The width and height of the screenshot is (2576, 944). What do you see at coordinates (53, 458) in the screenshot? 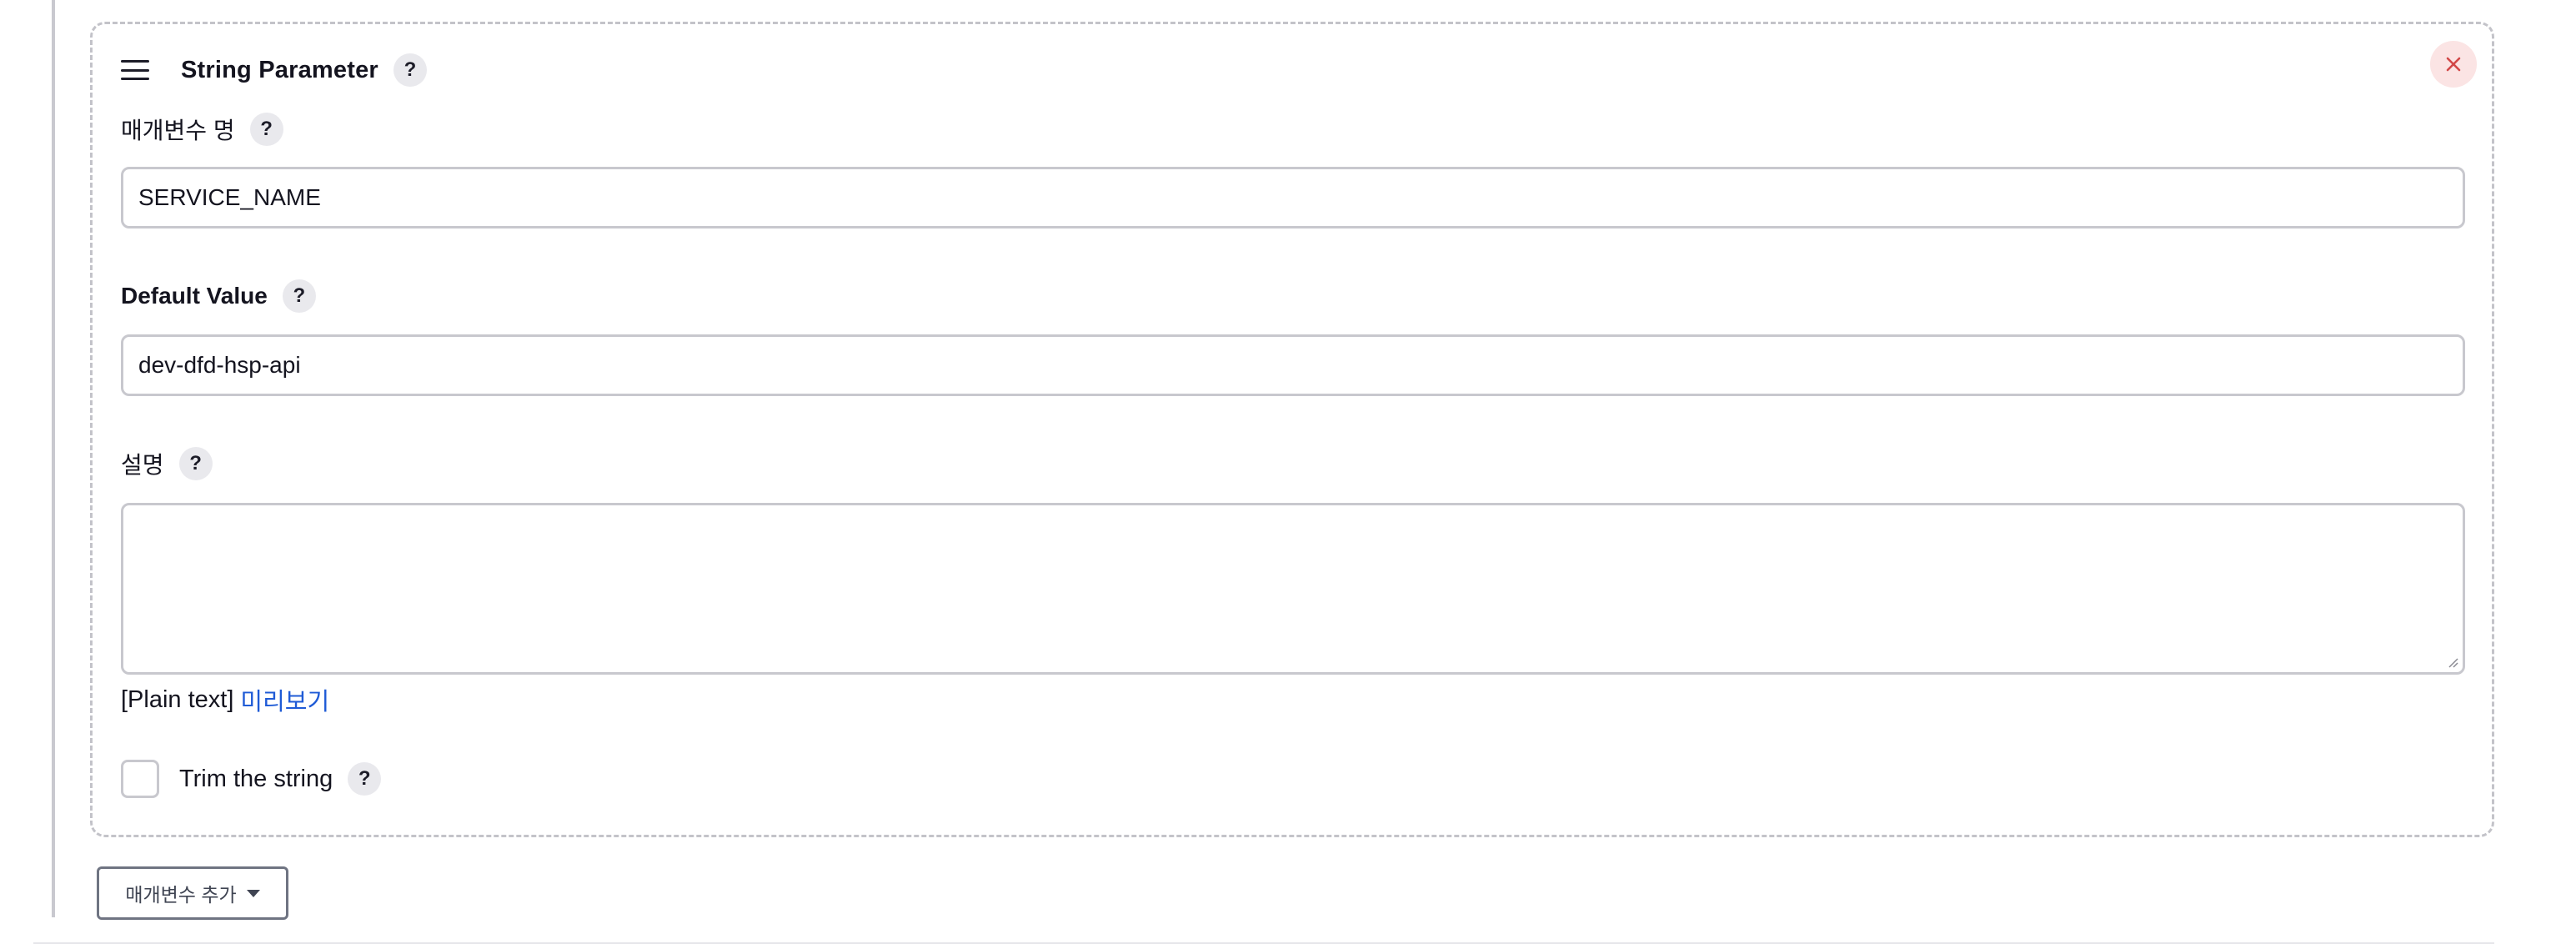
I see `section-left-border` at bounding box center [53, 458].